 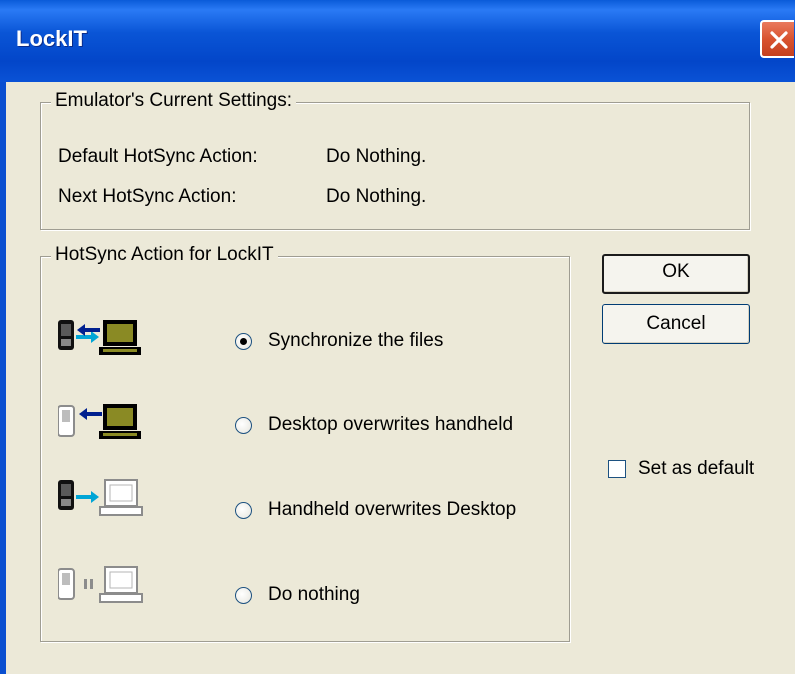 What do you see at coordinates (164, 255) in the screenshot?
I see `hotsync-action-legend: HotSync Action for LockIT` at bounding box center [164, 255].